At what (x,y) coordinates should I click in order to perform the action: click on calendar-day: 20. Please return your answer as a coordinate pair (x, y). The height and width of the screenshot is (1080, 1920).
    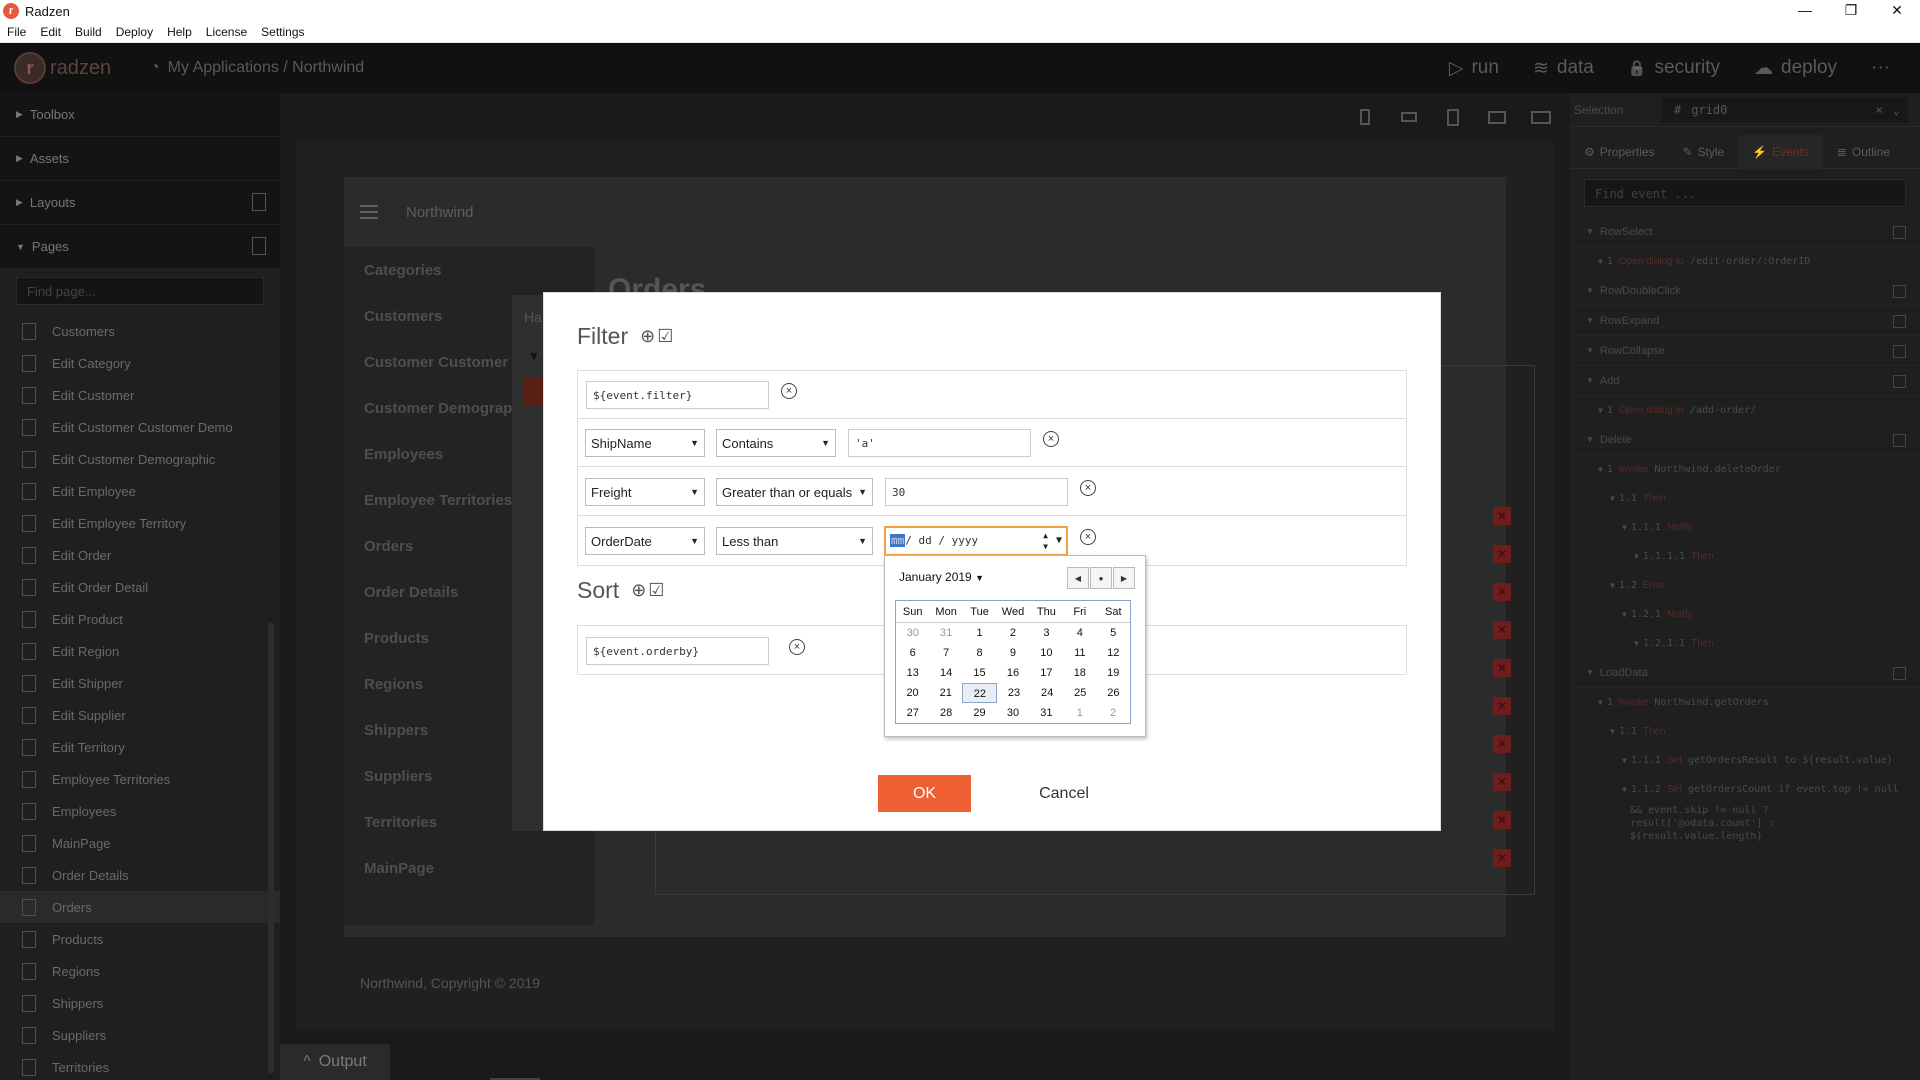
    Looking at the image, I should click on (912, 693).